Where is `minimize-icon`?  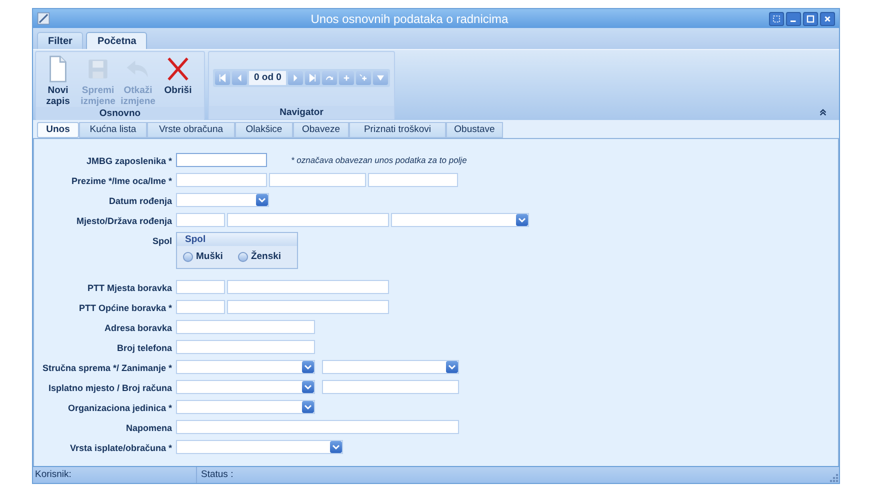 minimize-icon is located at coordinates (793, 19).